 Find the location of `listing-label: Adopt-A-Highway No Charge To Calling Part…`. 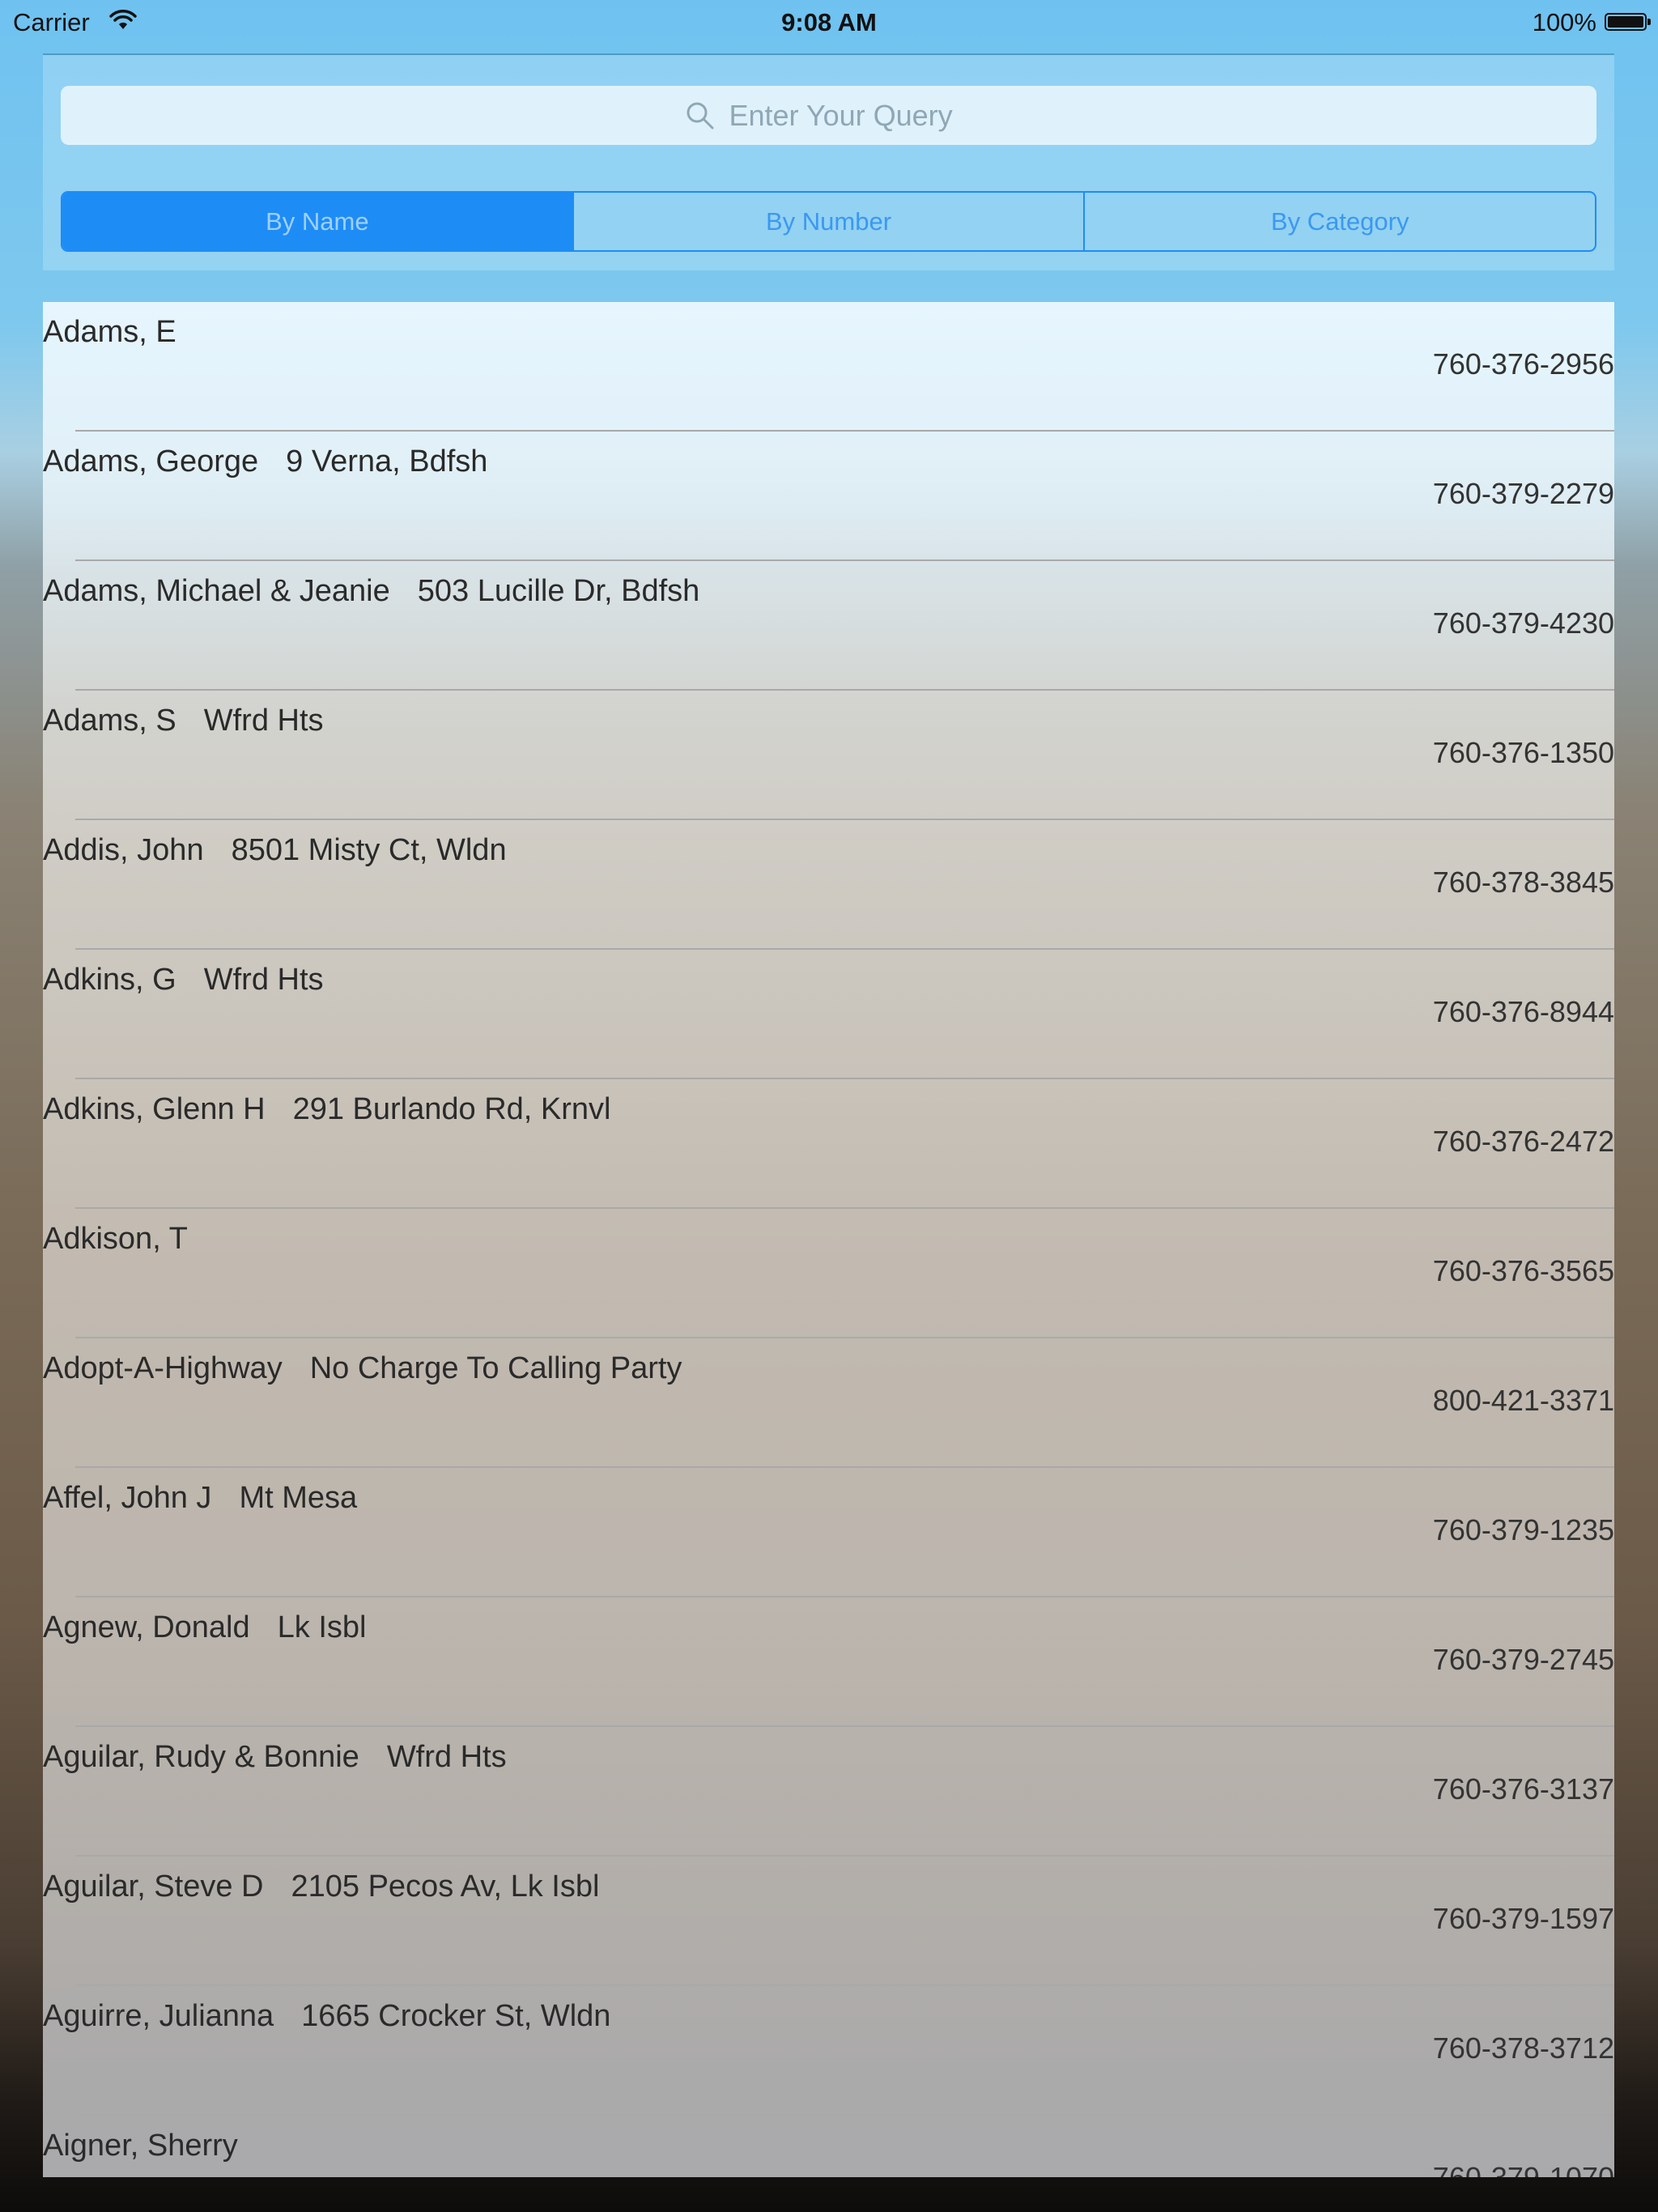

listing-label: Adopt-A-Highway No Charge To Calling Part… is located at coordinates (362, 1369).